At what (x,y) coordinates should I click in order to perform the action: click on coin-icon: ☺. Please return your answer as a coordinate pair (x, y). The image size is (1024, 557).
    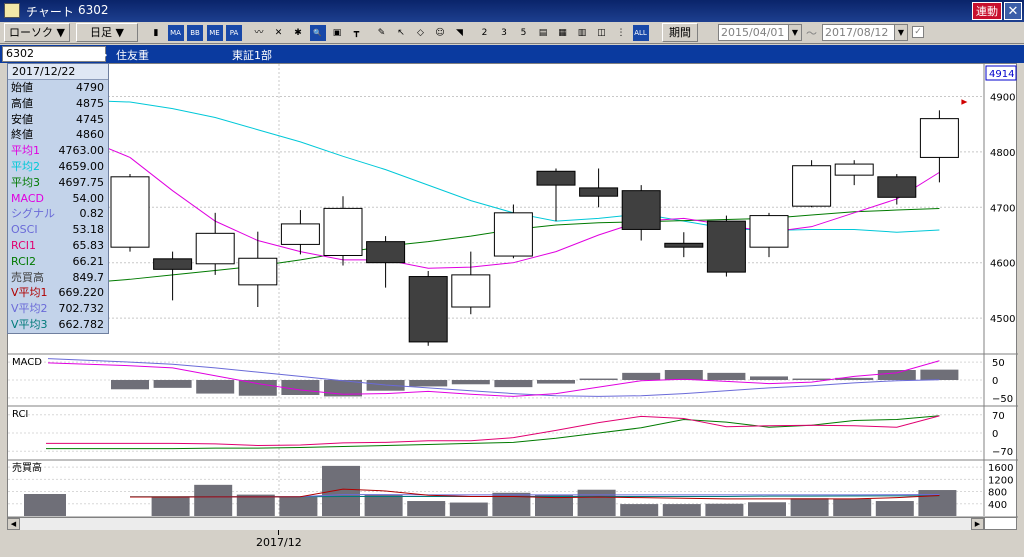
    Looking at the image, I should click on (440, 33).